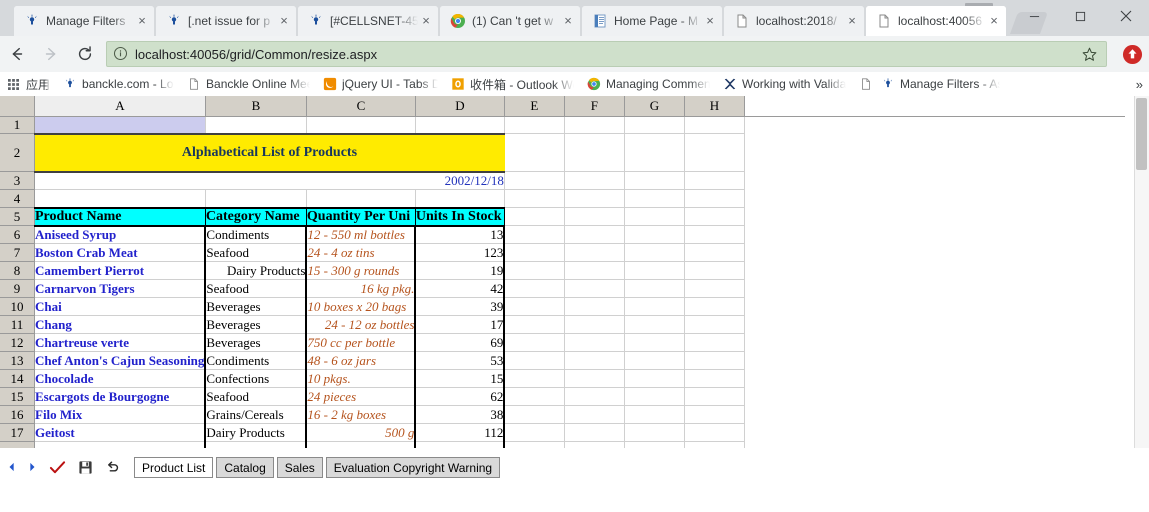 The height and width of the screenshot is (512, 1149). What do you see at coordinates (17, 234) in the screenshot?
I see `row-header-6: 6` at bounding box center [17, 234].